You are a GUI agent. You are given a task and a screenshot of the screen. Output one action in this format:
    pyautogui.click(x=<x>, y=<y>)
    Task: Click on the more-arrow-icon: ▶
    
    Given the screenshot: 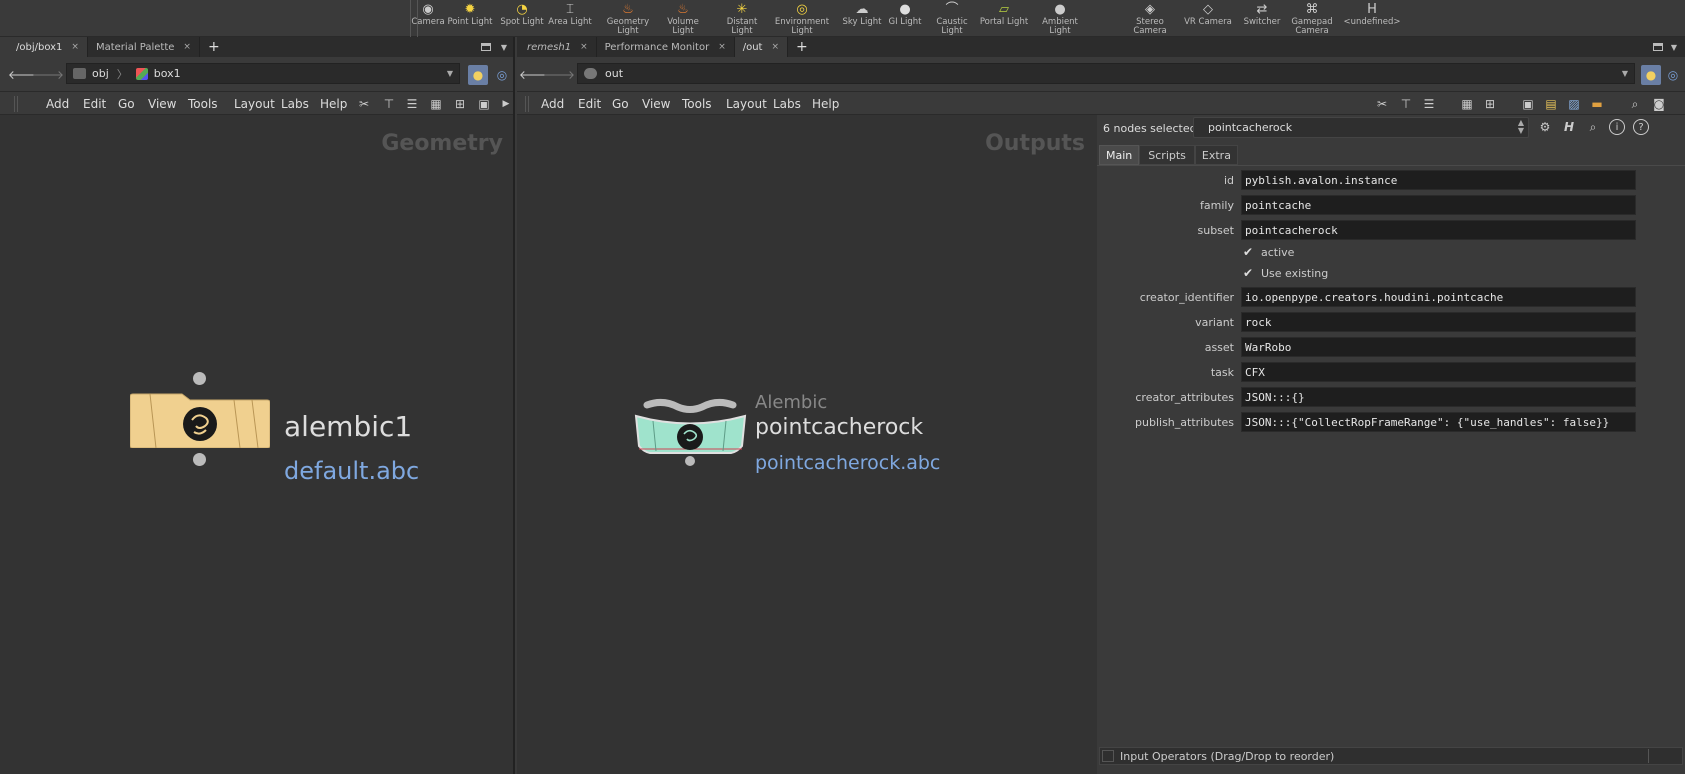 What is the action you would take?
    pyautogui.click(x=506, y=104)
    